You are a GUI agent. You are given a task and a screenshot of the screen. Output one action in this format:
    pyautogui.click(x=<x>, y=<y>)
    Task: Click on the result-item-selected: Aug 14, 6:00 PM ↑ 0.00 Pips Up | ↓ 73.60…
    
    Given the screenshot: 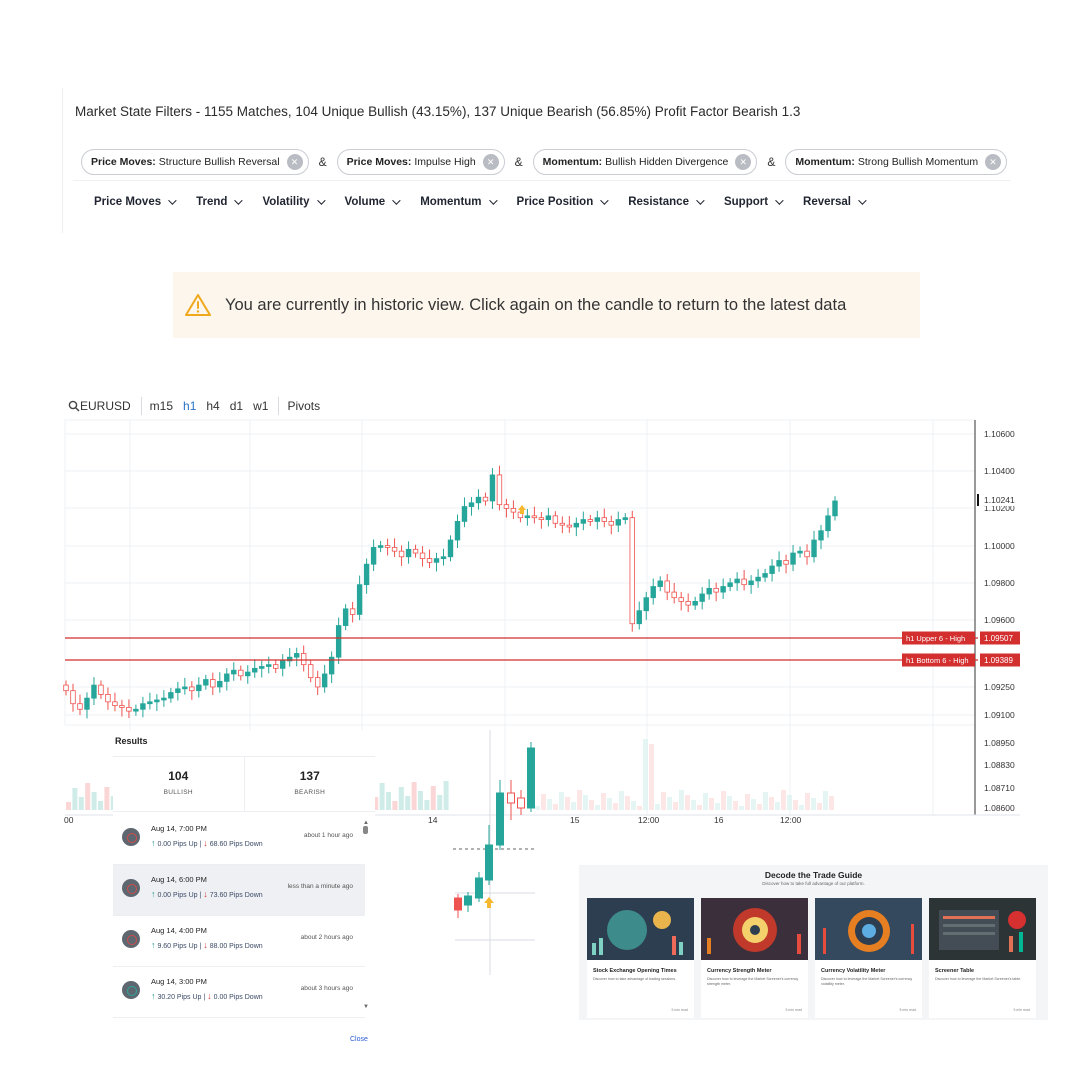 What is the action you would take?
    pyautogui.click(x=239, y=890)
    